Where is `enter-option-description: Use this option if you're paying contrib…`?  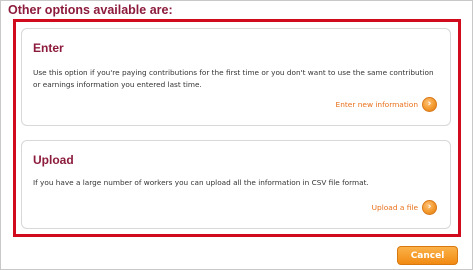
enter-option-description: Use this option if you're paying contrib… is located at coordinates (233, 78).